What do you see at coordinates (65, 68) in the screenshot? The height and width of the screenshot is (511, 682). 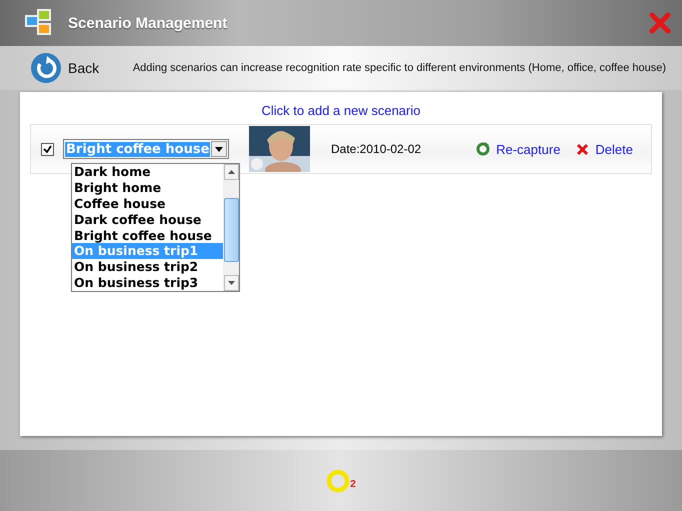 I see `back-button: Back` at bounding box center [65, 68].